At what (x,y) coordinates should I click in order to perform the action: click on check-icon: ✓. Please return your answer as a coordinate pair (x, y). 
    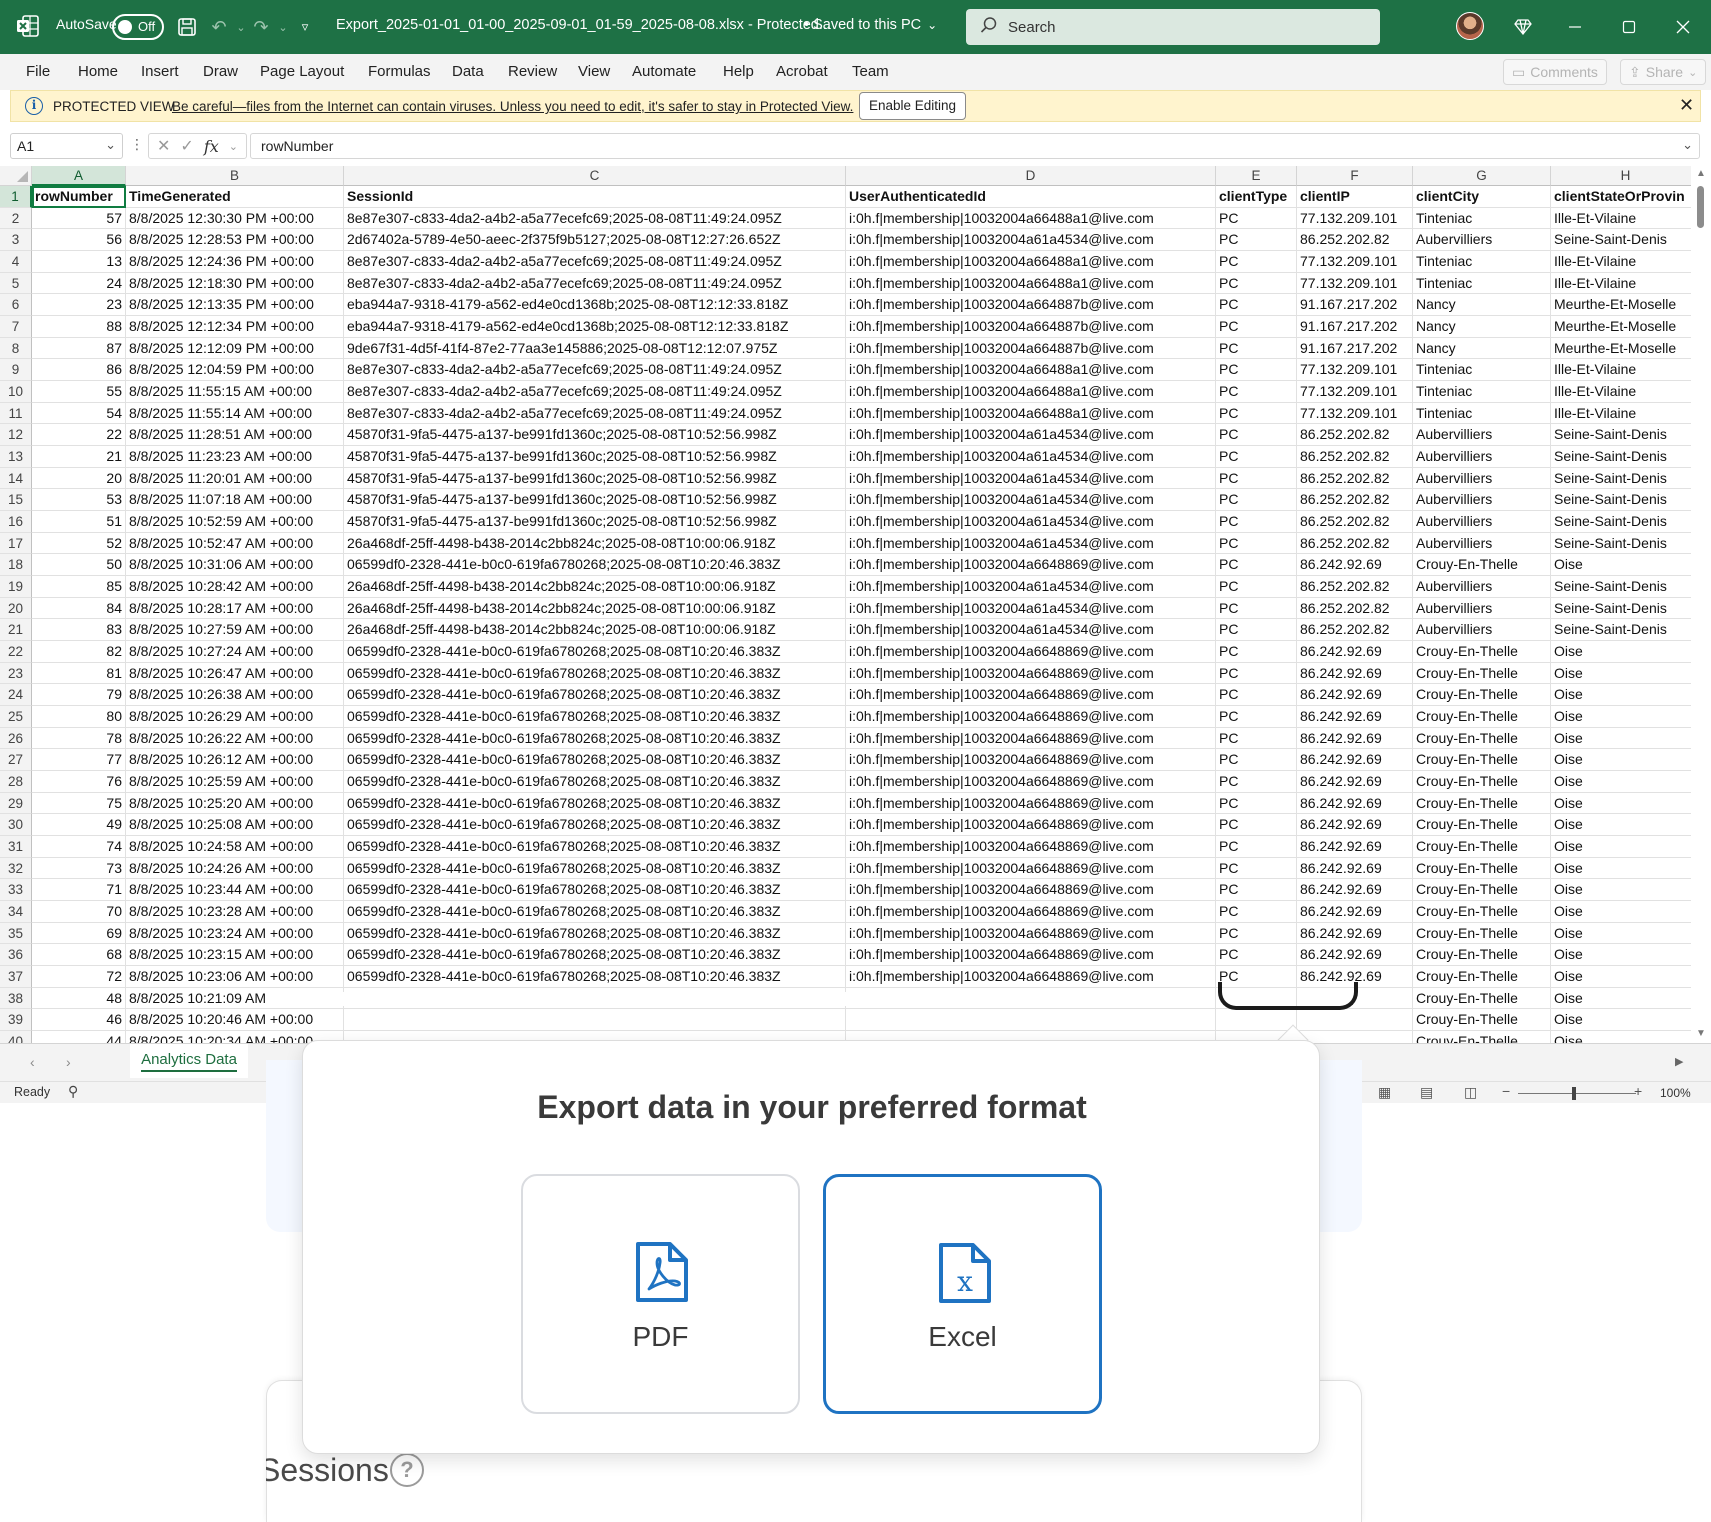
    Looking at the image, I should click on (186, 146).